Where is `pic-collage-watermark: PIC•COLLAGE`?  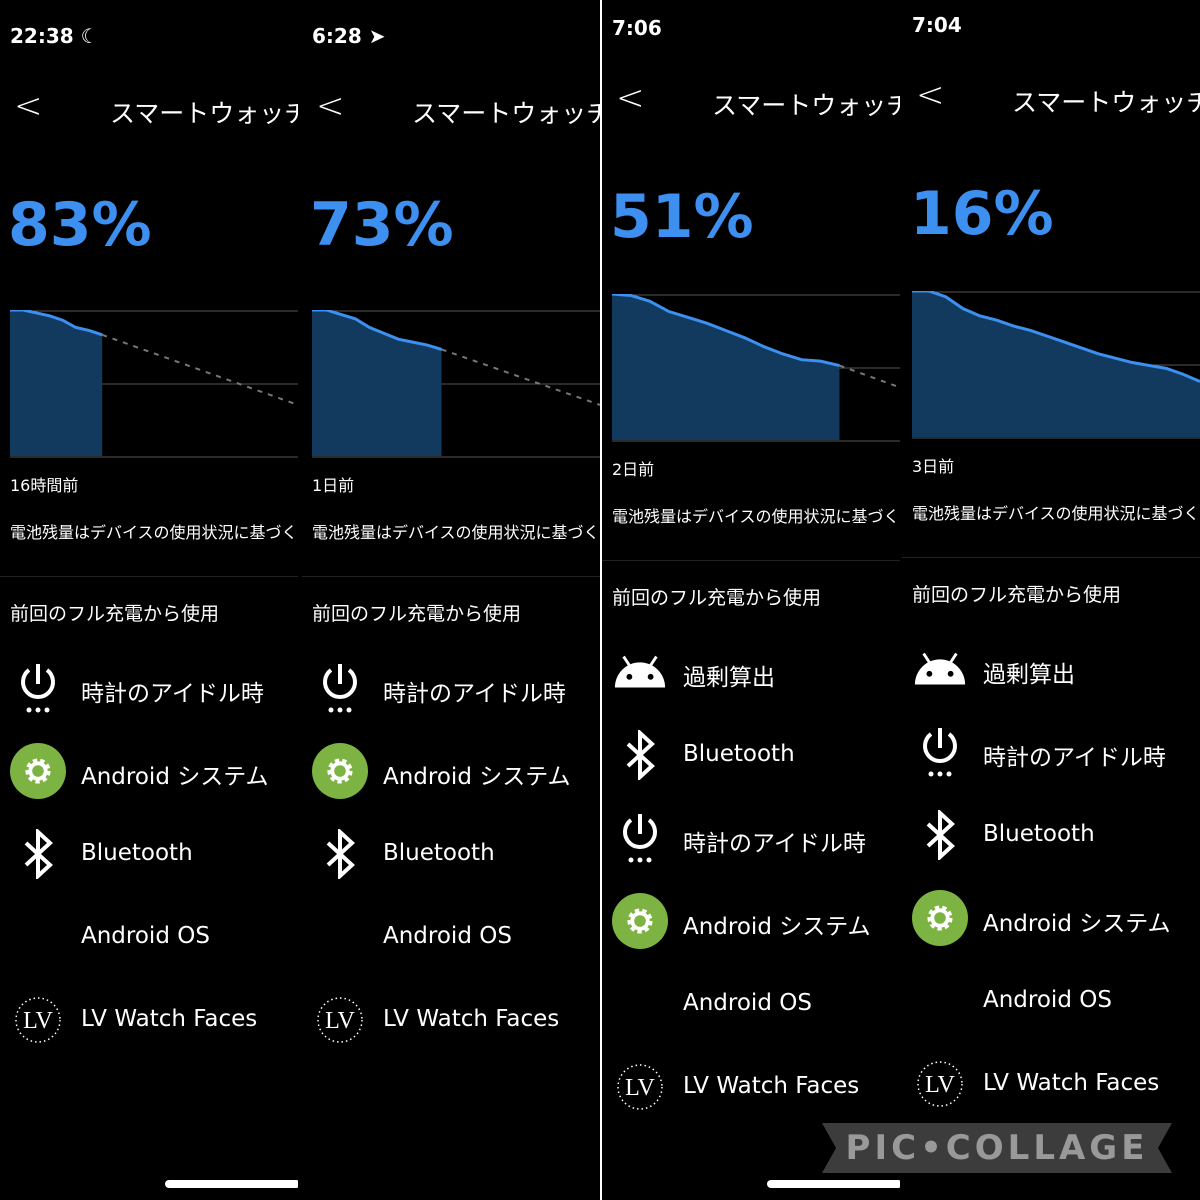 pic-collage-watermark: PIC•COLLAGE is located at coordinates (997, 1148).